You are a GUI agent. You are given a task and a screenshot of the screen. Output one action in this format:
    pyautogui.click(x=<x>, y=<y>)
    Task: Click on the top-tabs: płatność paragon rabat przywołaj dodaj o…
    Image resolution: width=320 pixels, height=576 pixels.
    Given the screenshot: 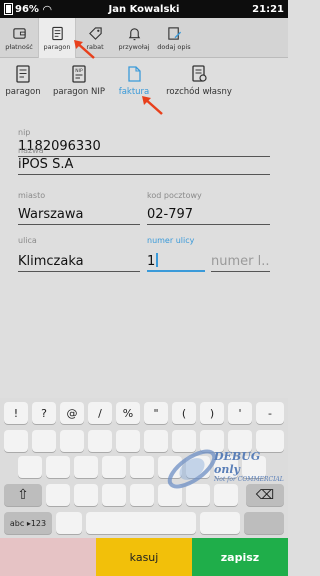 What is the action you would take?
    pyautogui.click(x=144, y=38)
    